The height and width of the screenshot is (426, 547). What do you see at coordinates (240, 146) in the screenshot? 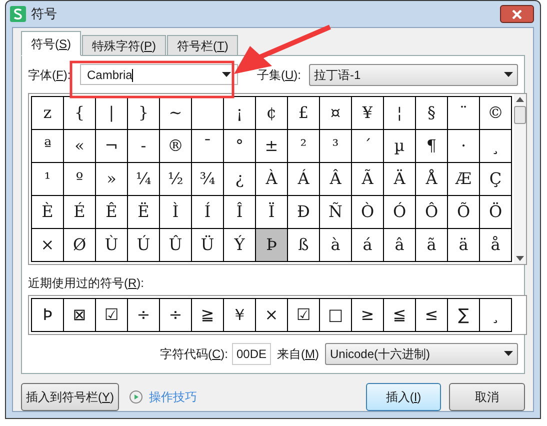
I see `symbol-cell: °` at bounding box center [240, 146].